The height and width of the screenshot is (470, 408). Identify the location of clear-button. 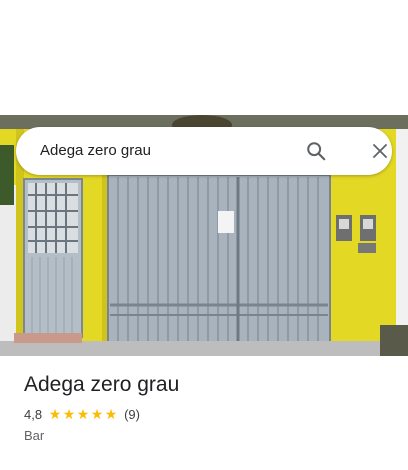
(380, 151).